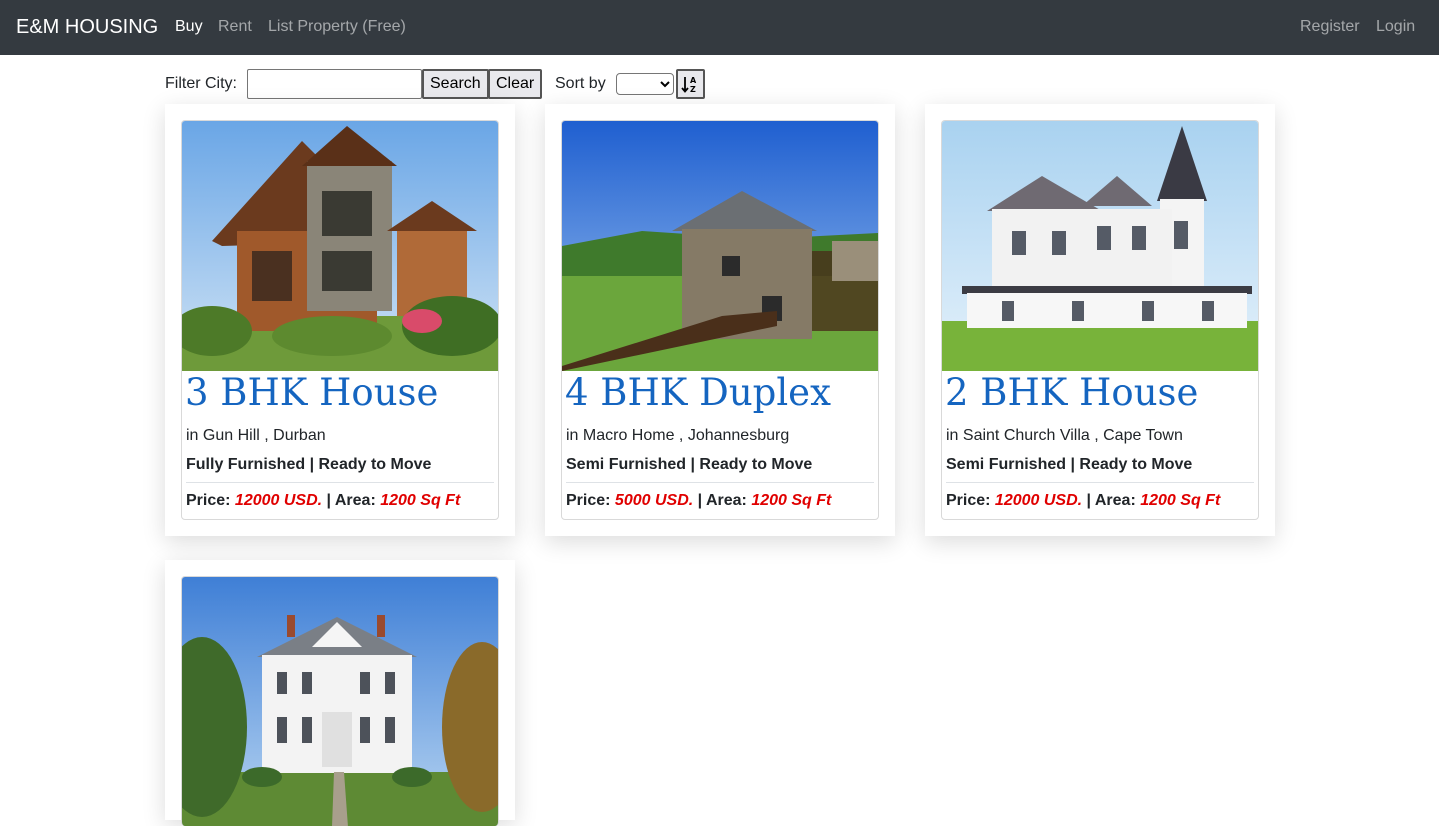 This screenshot has width=1439, height=826. I want to click on listing-photo-stone-house, so click(720, 246).